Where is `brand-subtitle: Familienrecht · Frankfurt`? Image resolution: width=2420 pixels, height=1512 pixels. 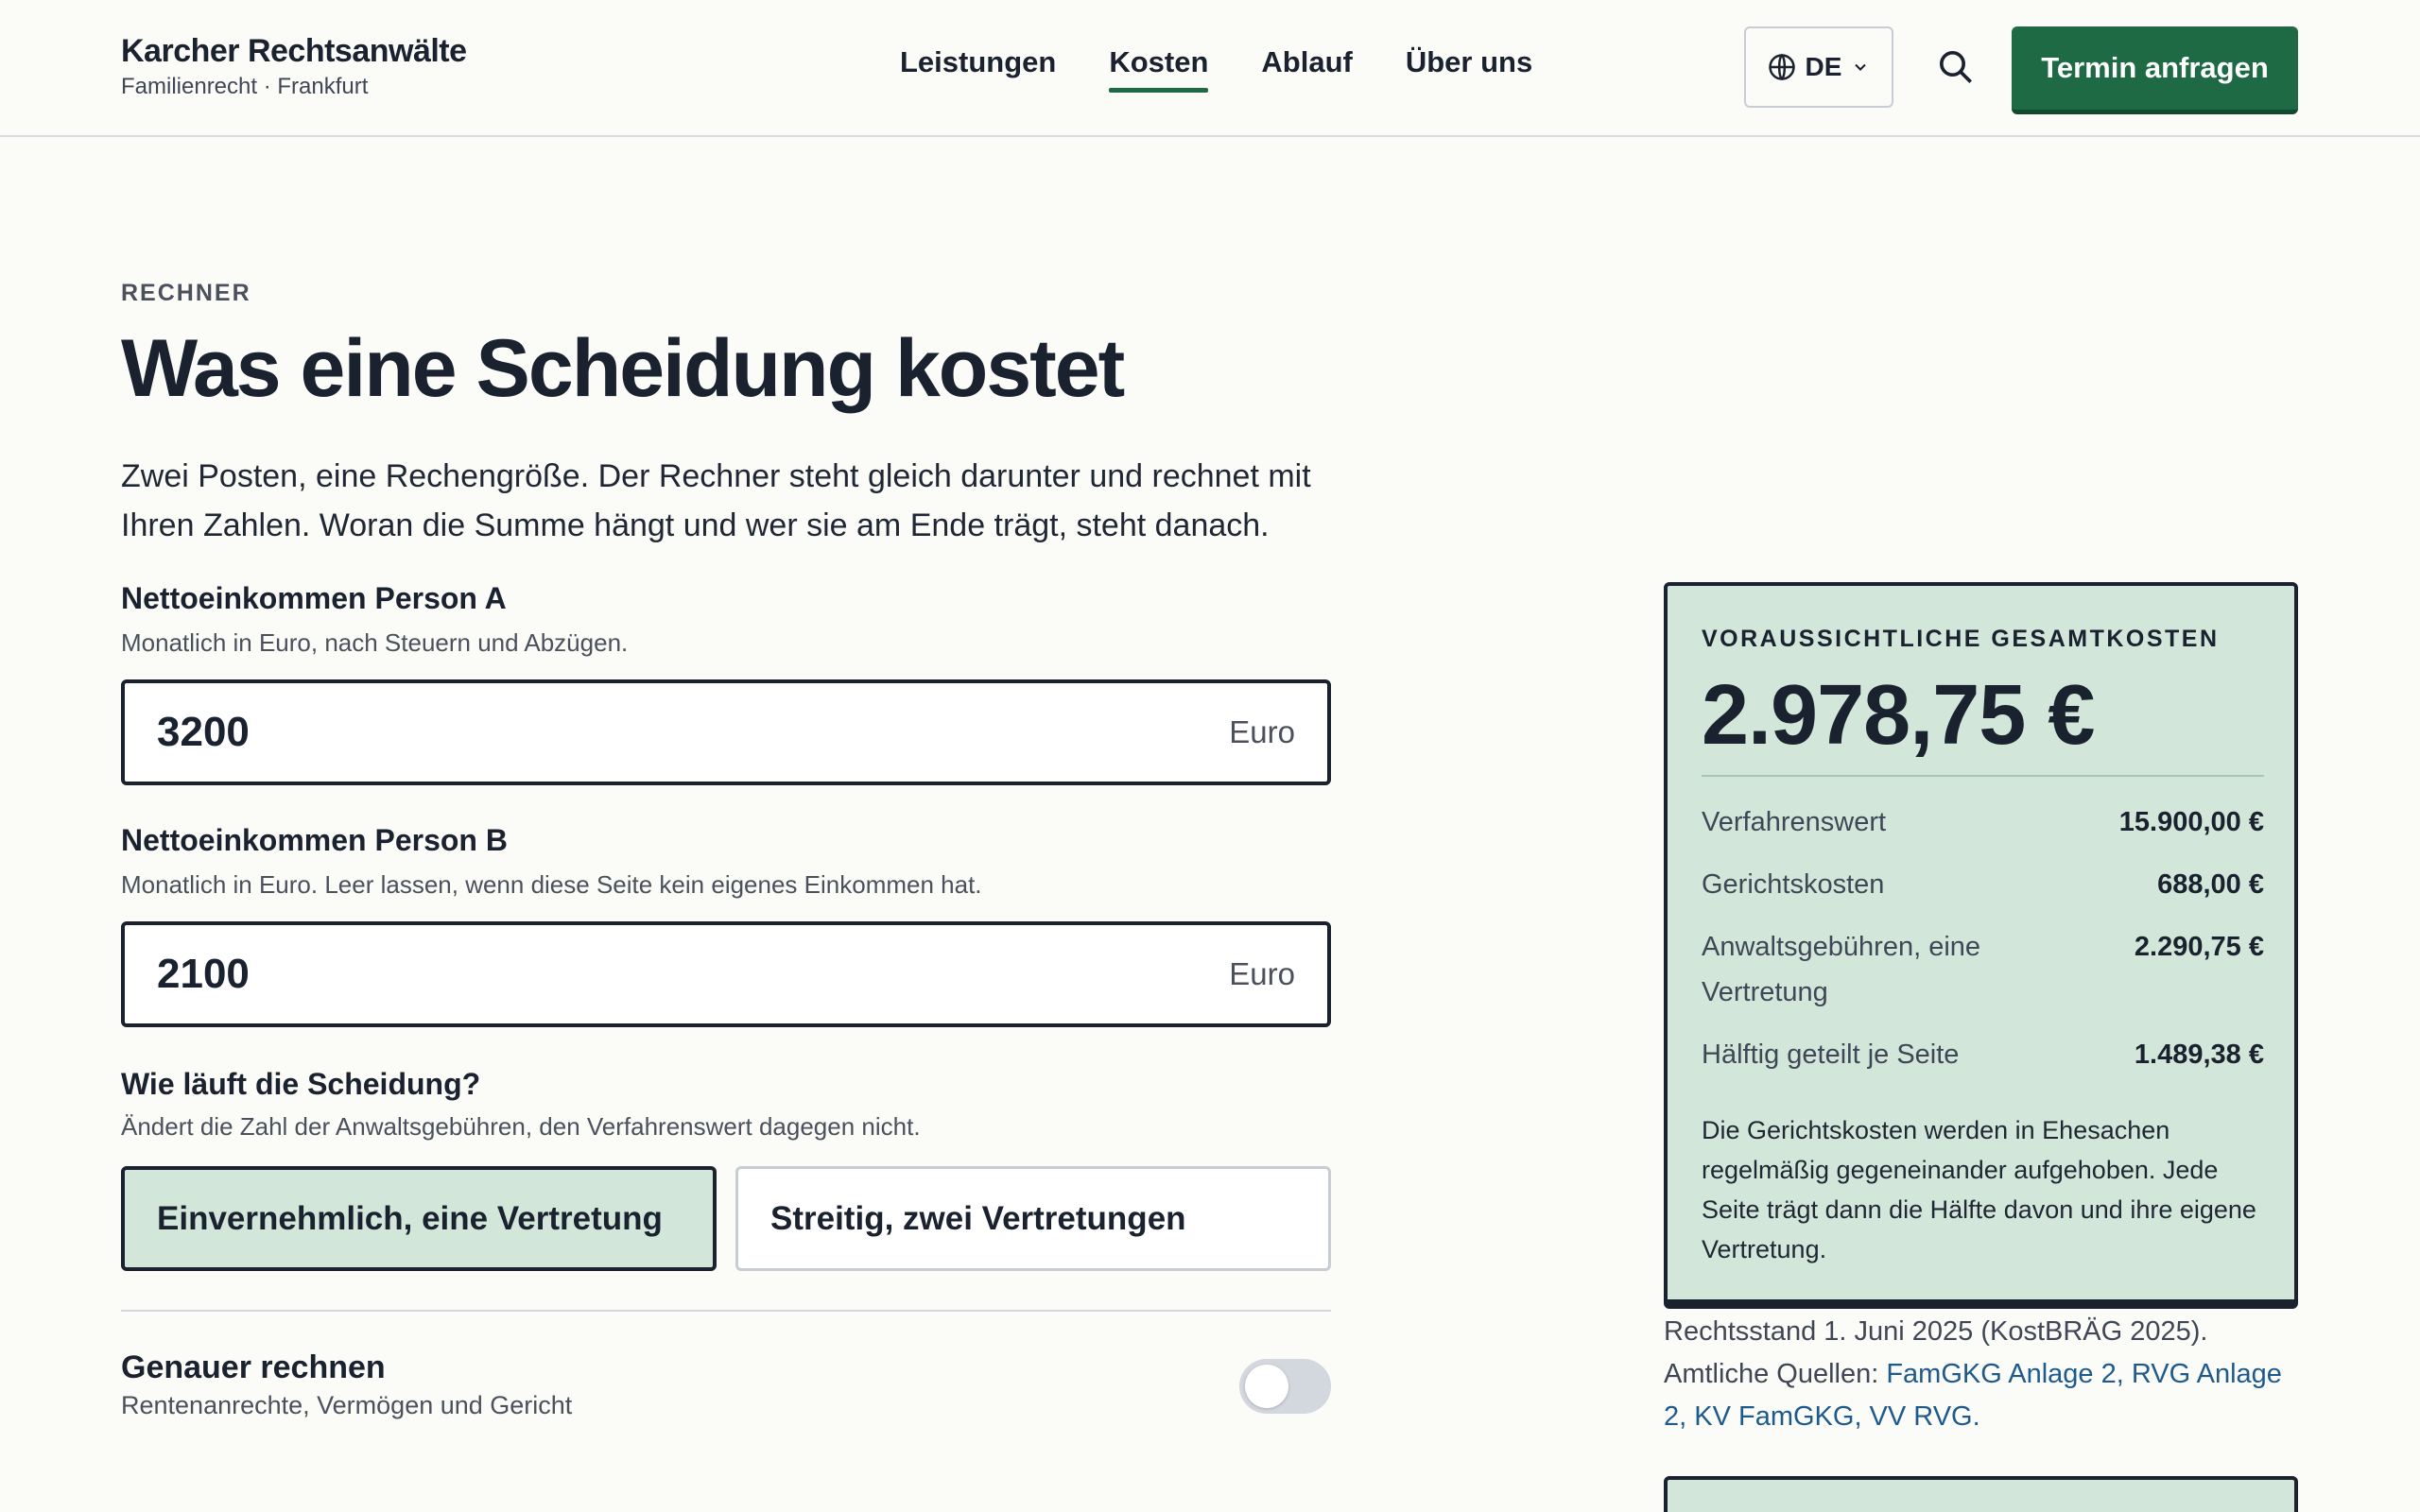 brand-subtitle: Familienrecht · Frankfurt is located at coordinates (245, 86).